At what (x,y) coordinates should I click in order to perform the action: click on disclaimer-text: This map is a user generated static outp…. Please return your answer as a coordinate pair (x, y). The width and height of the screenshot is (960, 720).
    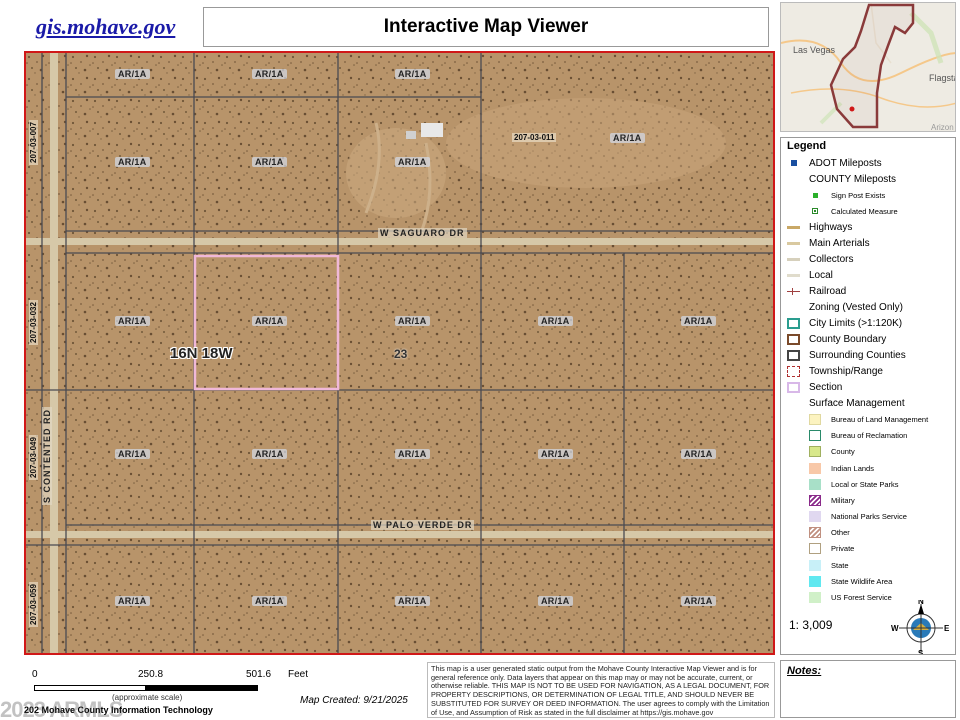
    Looking at the image, I should click on (601, 690).